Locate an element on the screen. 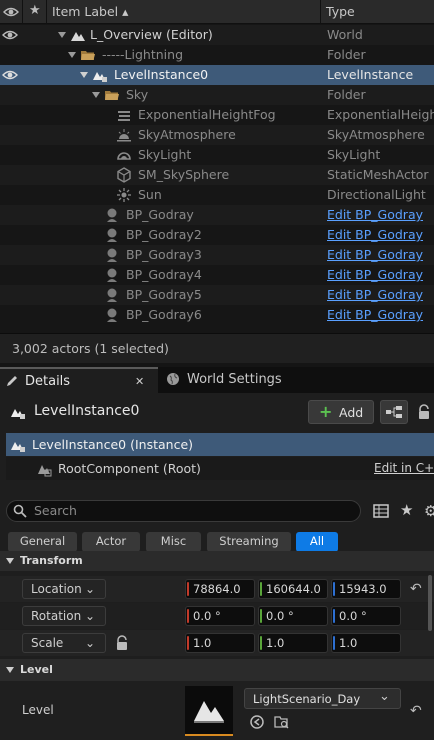  tree-row-type: World is located at coordinates (345, 34).